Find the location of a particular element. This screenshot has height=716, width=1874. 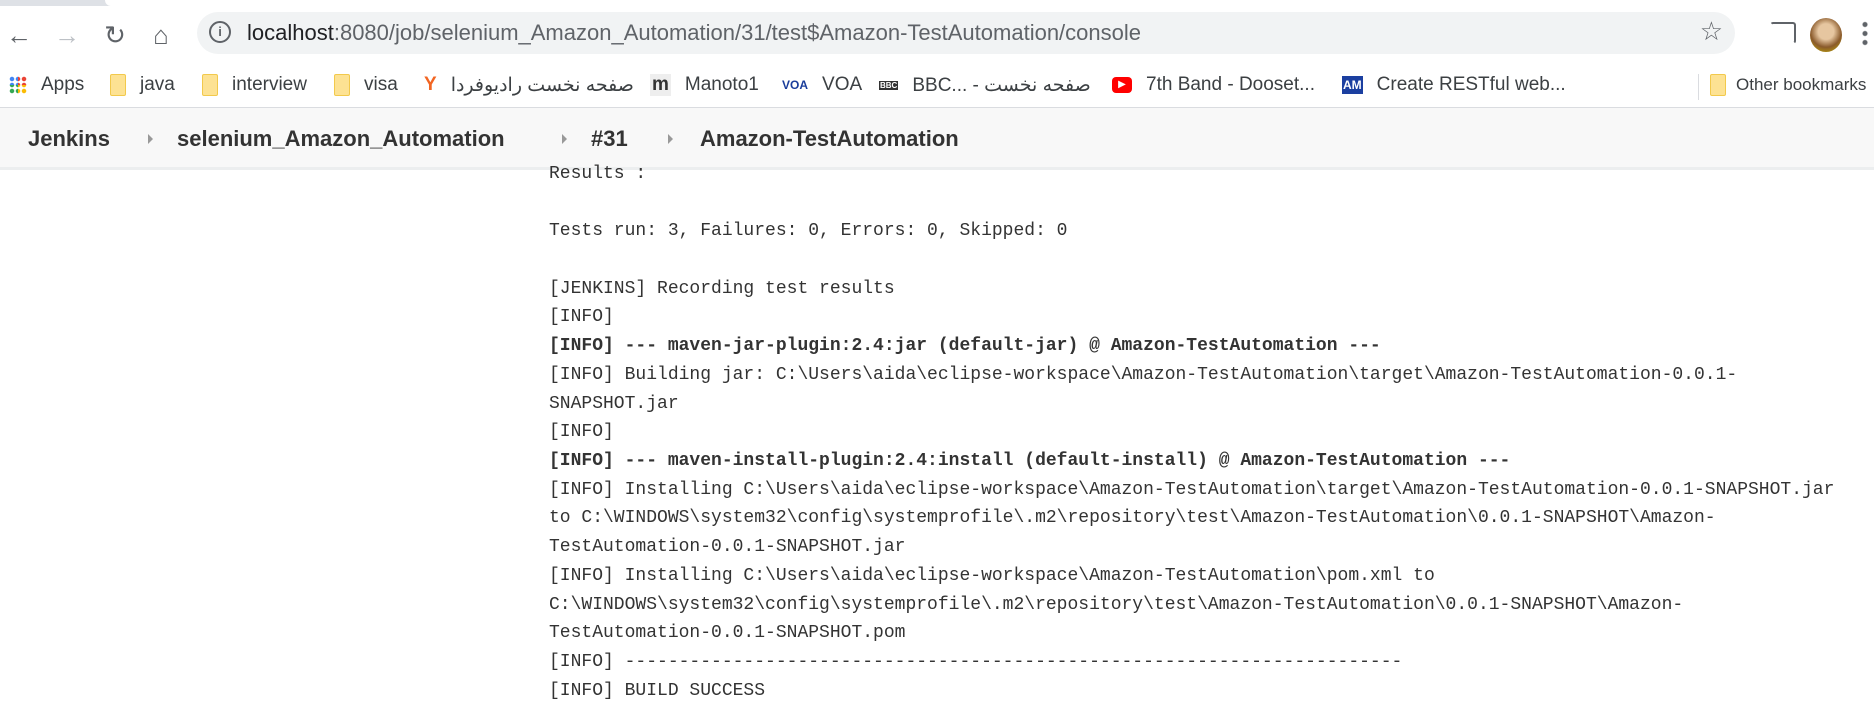

bookmark-interview: interview is located at coordinates (254, 85).